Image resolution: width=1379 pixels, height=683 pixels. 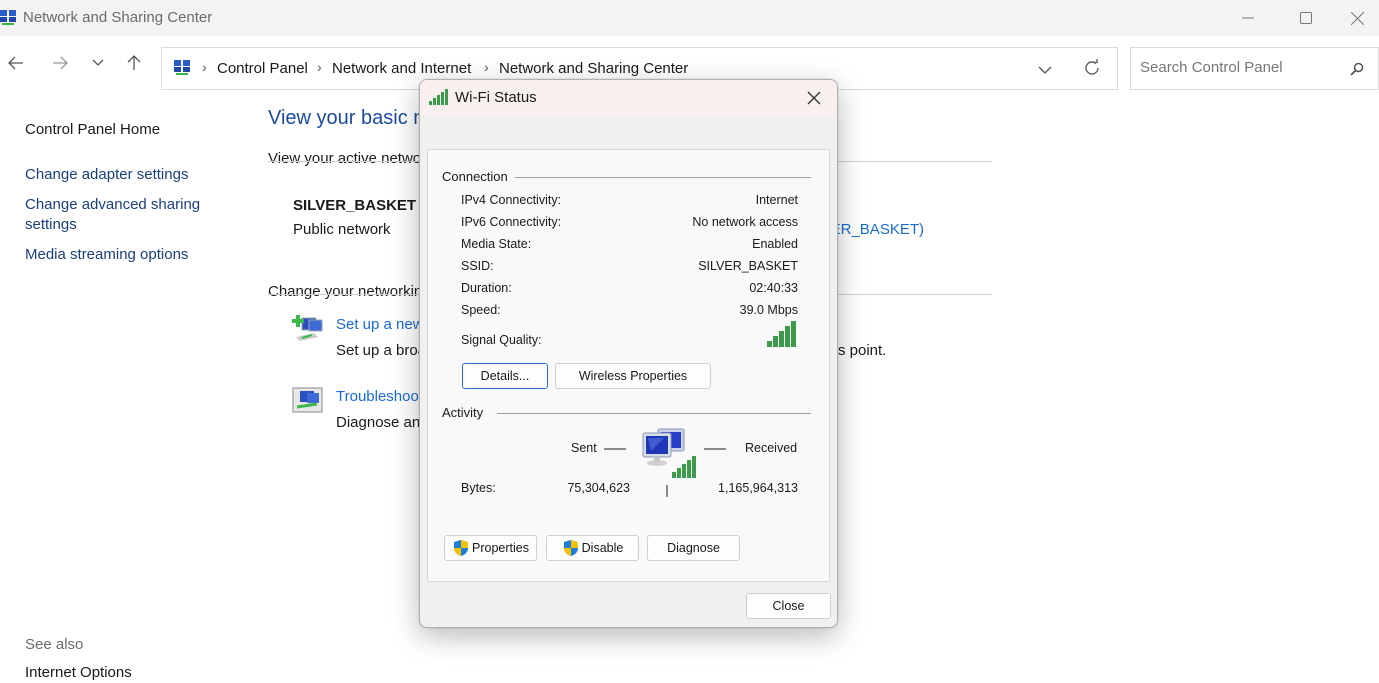 What do you see at coordinates (628, 98) in the screenshot?
I see `dialog-title-bar: Wi-Fi Status` at bounding box center [628, 98].